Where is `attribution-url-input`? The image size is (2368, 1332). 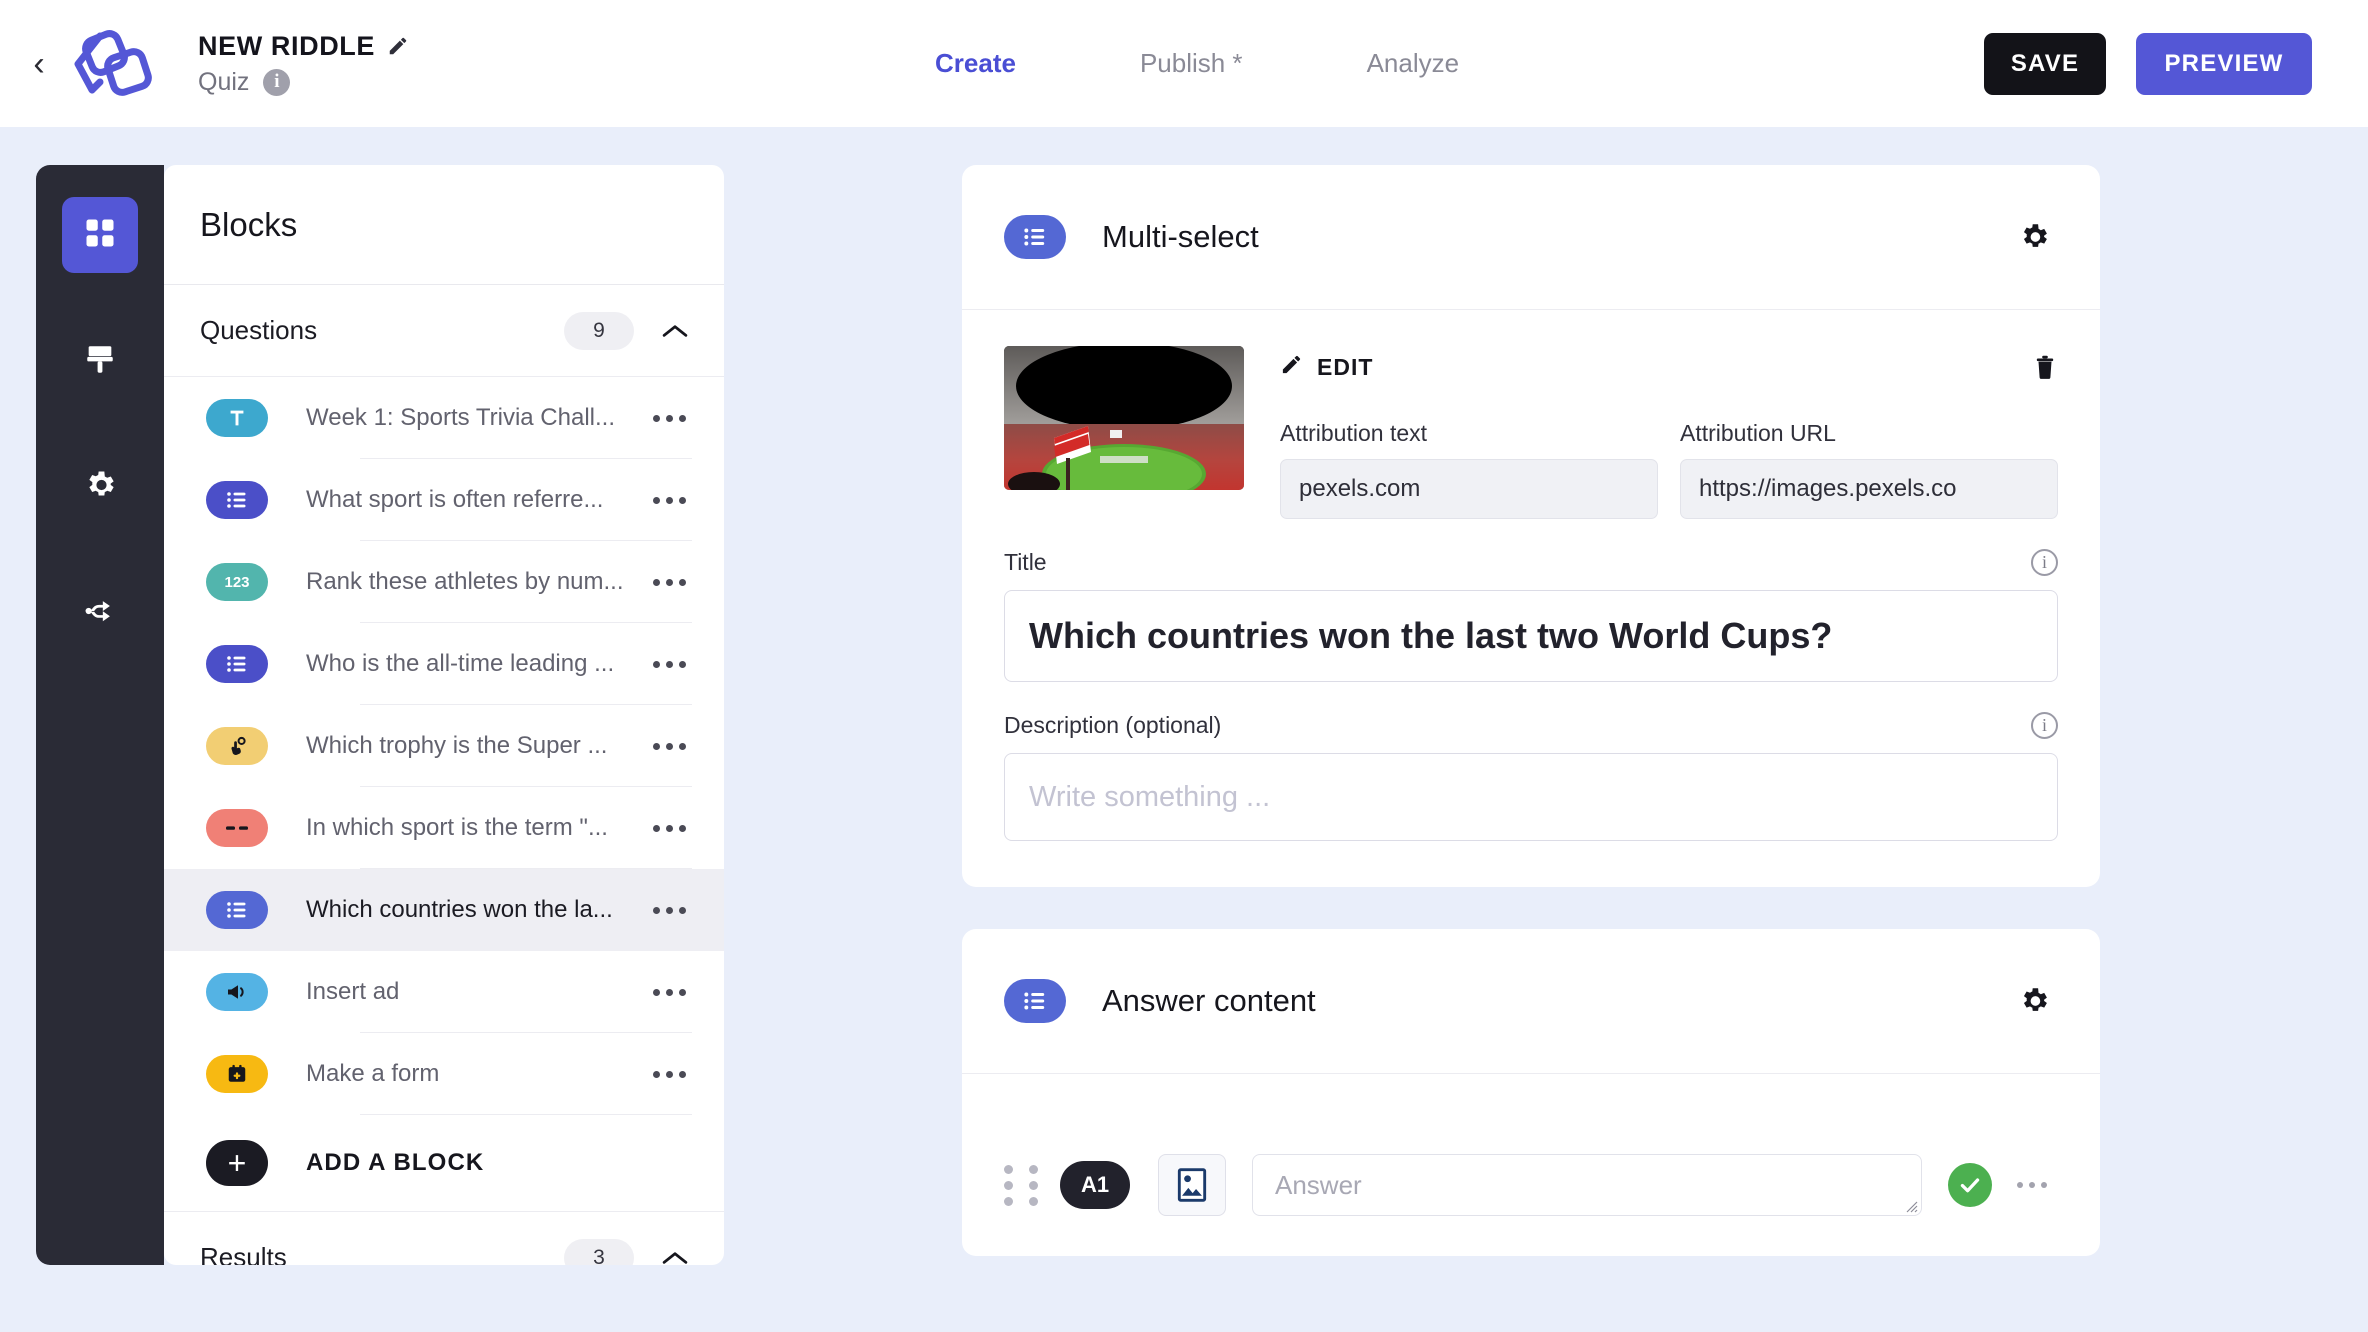
attribution-url-input is located at coordinates (1869, 489).